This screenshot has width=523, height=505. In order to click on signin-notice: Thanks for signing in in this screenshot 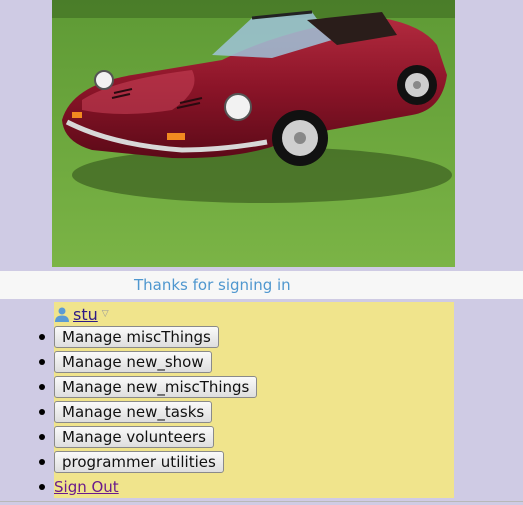, I will do `click(212, 285)`.